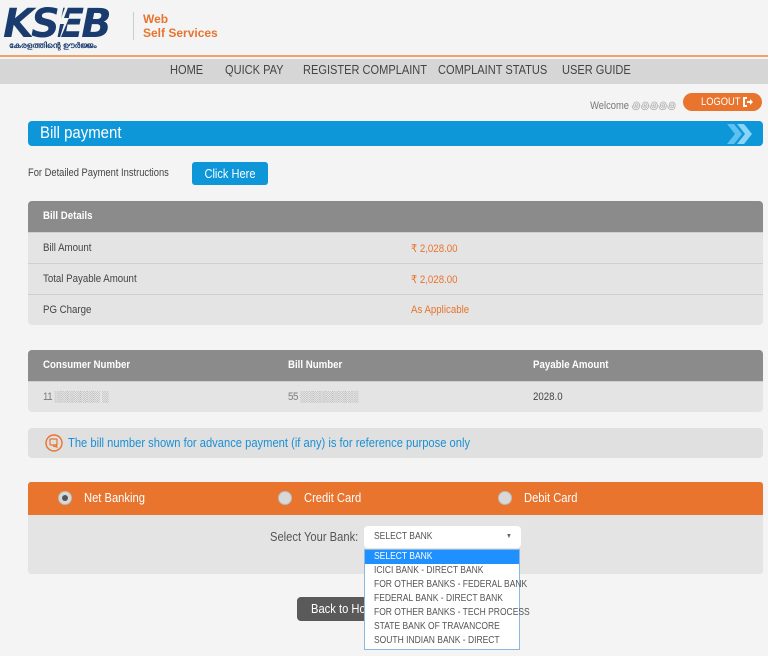 This screenshot has height=656, width=768. I want to click on radio-selected-indicator, so click(65, 497).